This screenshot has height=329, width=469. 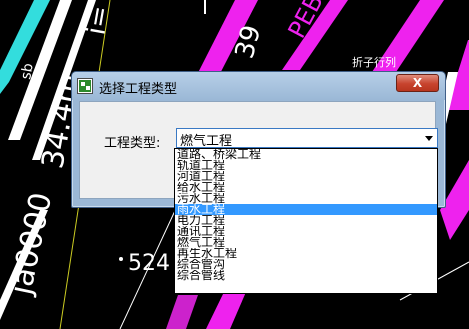 What do you see at coordinates (306, 231) in the screenshot?
I see `dropdown-option: 通讯工程` at bounding box center [306, 231].